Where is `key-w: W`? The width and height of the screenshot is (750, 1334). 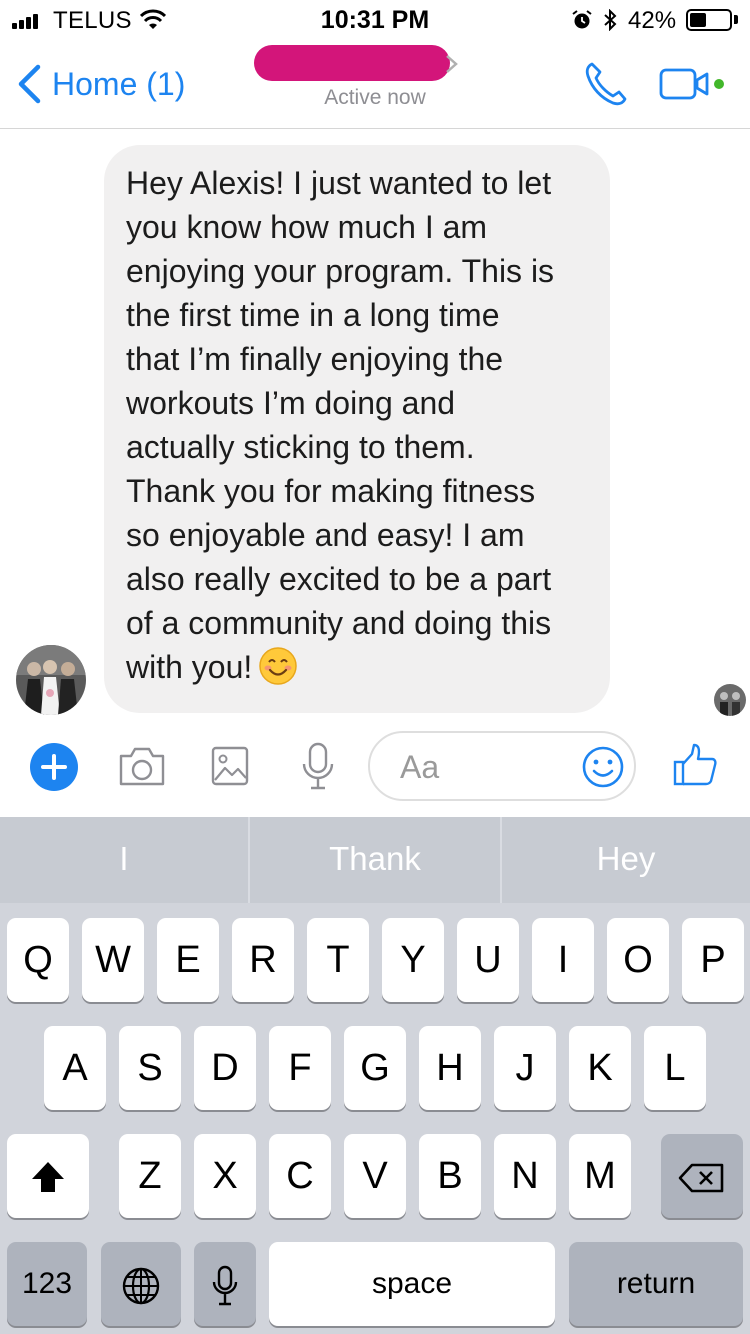
key-w: W is located at coordinates (113, 960).